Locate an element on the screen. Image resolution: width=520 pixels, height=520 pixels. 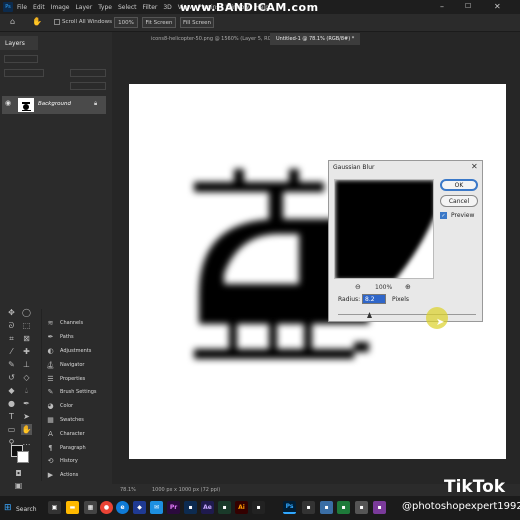
preview-zoom-level: 100% is located at coordinates (384, 287).